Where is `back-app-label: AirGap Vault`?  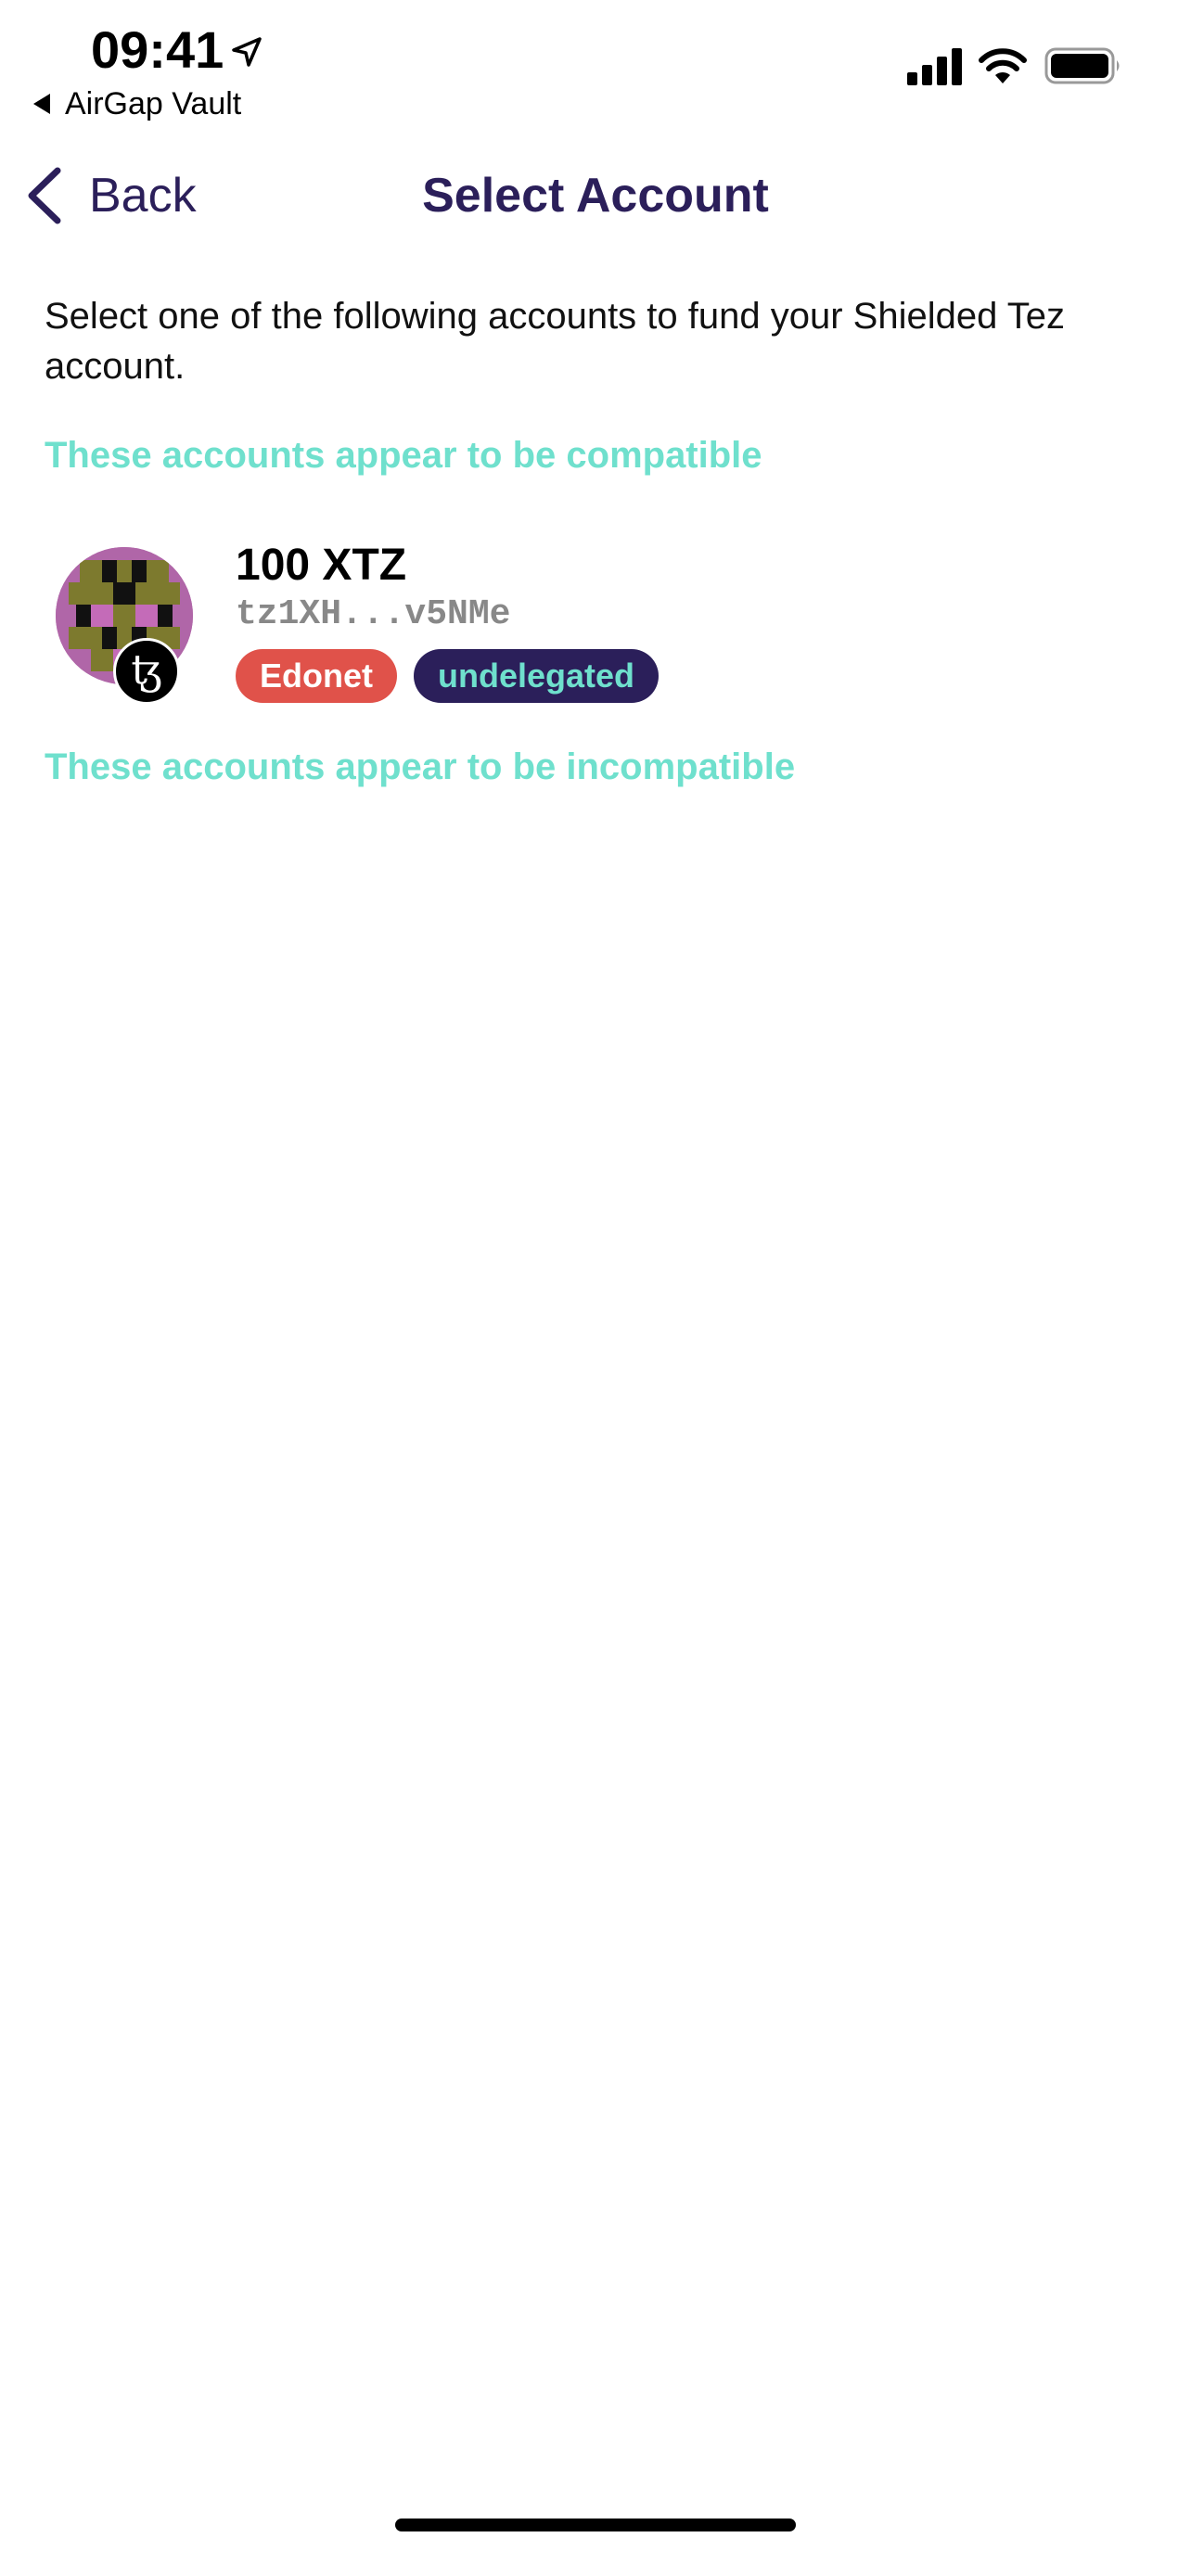
back-app-label: AirGap Vault is located at coordinates (153, 103).